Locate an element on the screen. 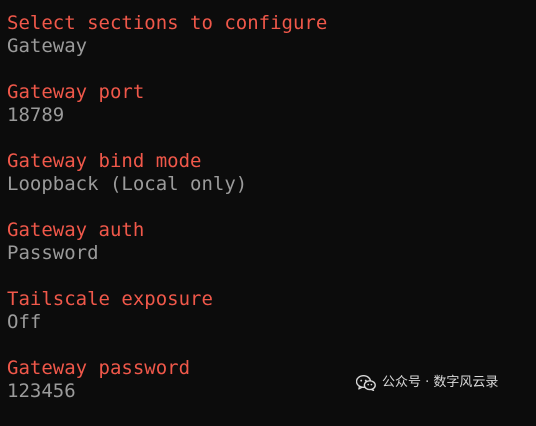  answer-value: Password is located at coordinates (53, 253).